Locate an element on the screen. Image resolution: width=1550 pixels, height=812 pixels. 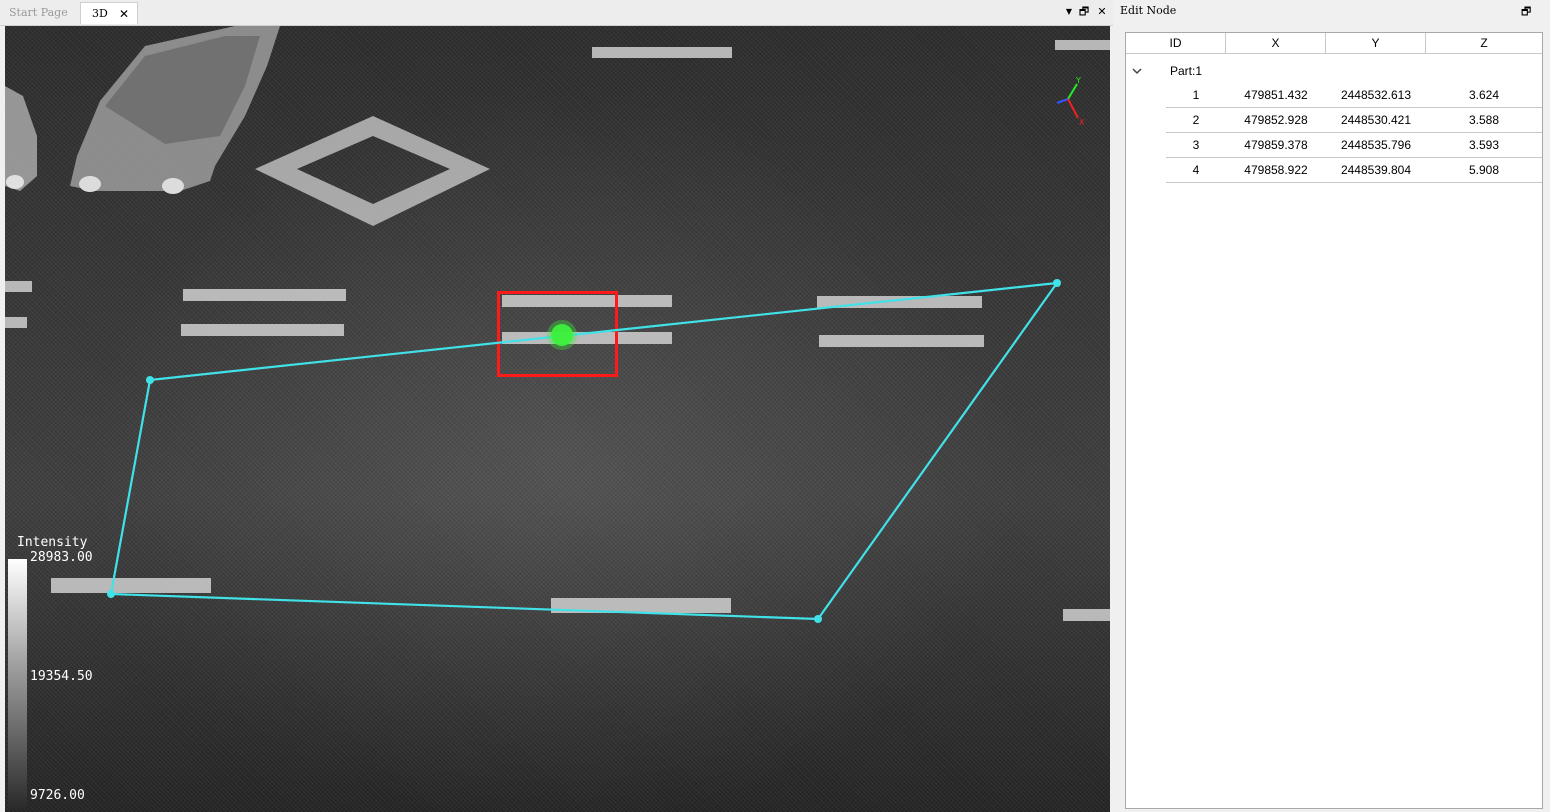
cell-z: 5.908 is located at coordinates (1484, 170).